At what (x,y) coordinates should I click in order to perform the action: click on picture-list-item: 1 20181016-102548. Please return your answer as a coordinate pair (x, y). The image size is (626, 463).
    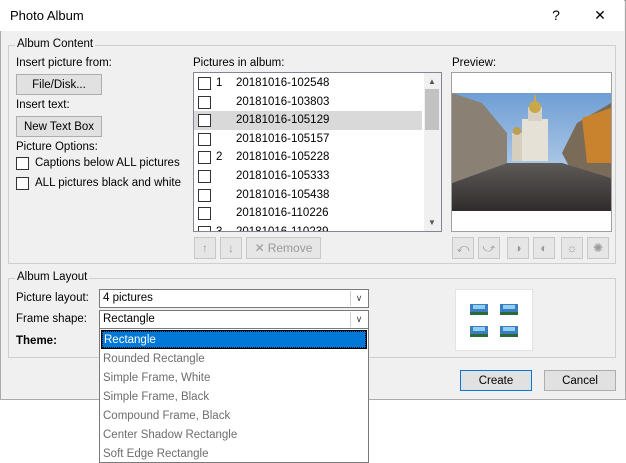
    Looking at the image, I should click on (308, 83).